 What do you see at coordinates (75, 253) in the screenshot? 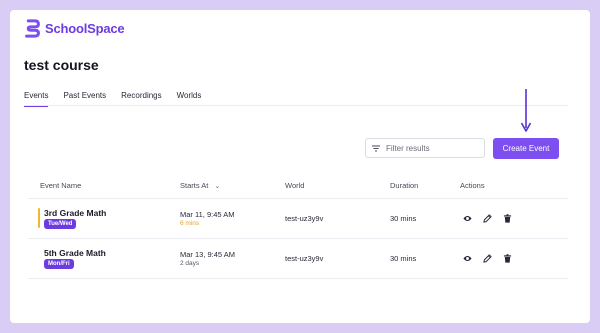
I see `event-name: 5th Grade Math` at bounding box center [75, 253].